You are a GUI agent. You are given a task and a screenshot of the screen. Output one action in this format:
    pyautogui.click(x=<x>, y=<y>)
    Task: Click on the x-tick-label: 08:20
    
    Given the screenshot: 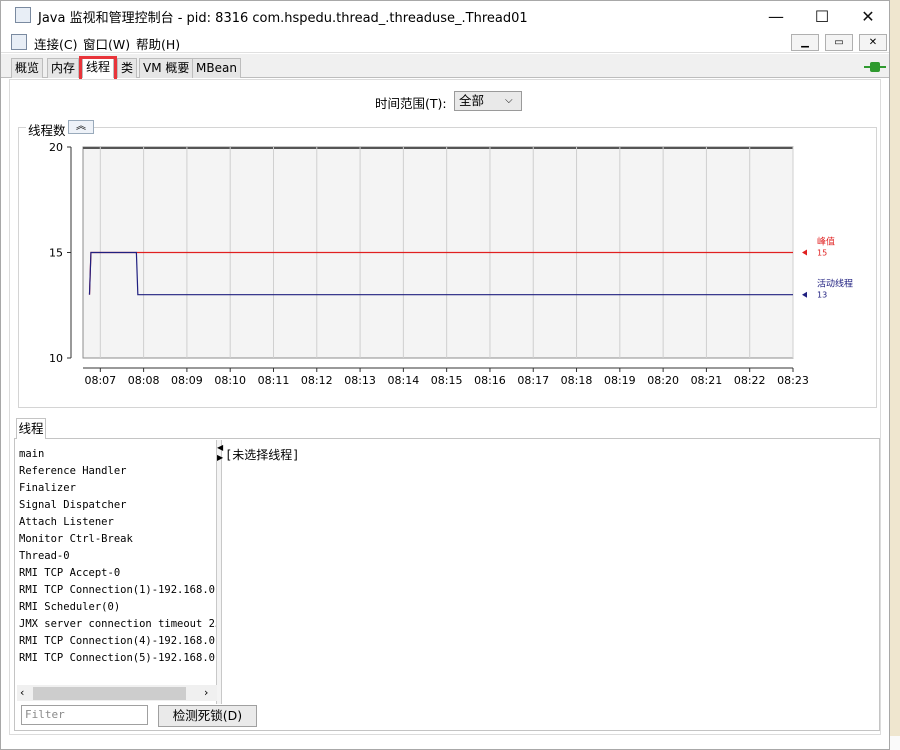 What is the action you would take?
    pyautogui.click(x=663, y=380)
    